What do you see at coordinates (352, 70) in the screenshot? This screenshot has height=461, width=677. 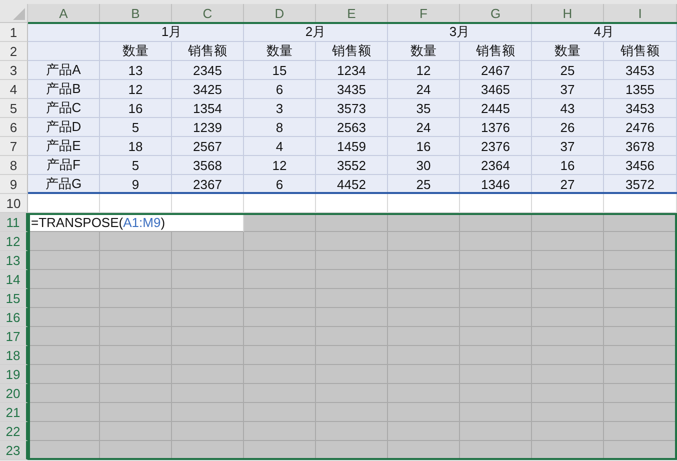 I see `table-cell: 1234` at bounding box center [352, 70].